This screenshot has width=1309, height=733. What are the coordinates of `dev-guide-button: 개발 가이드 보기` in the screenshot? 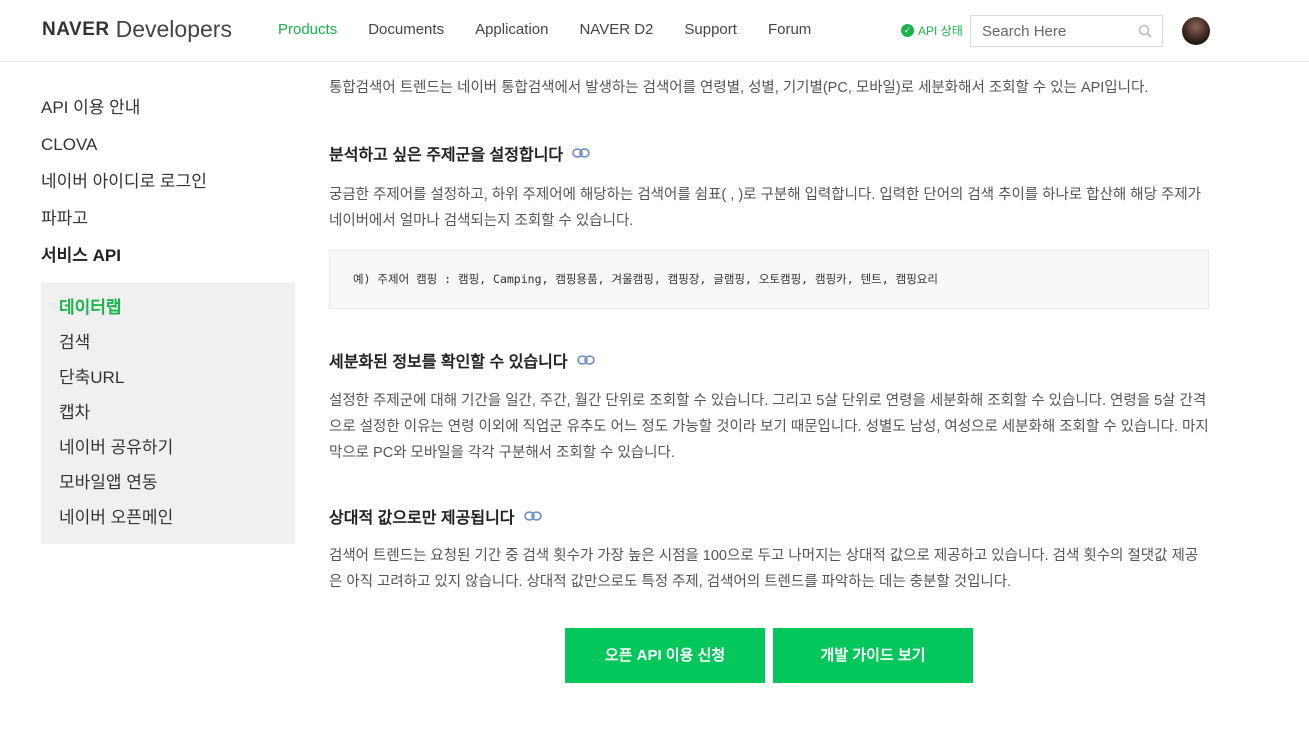 It's located at (873, 655).